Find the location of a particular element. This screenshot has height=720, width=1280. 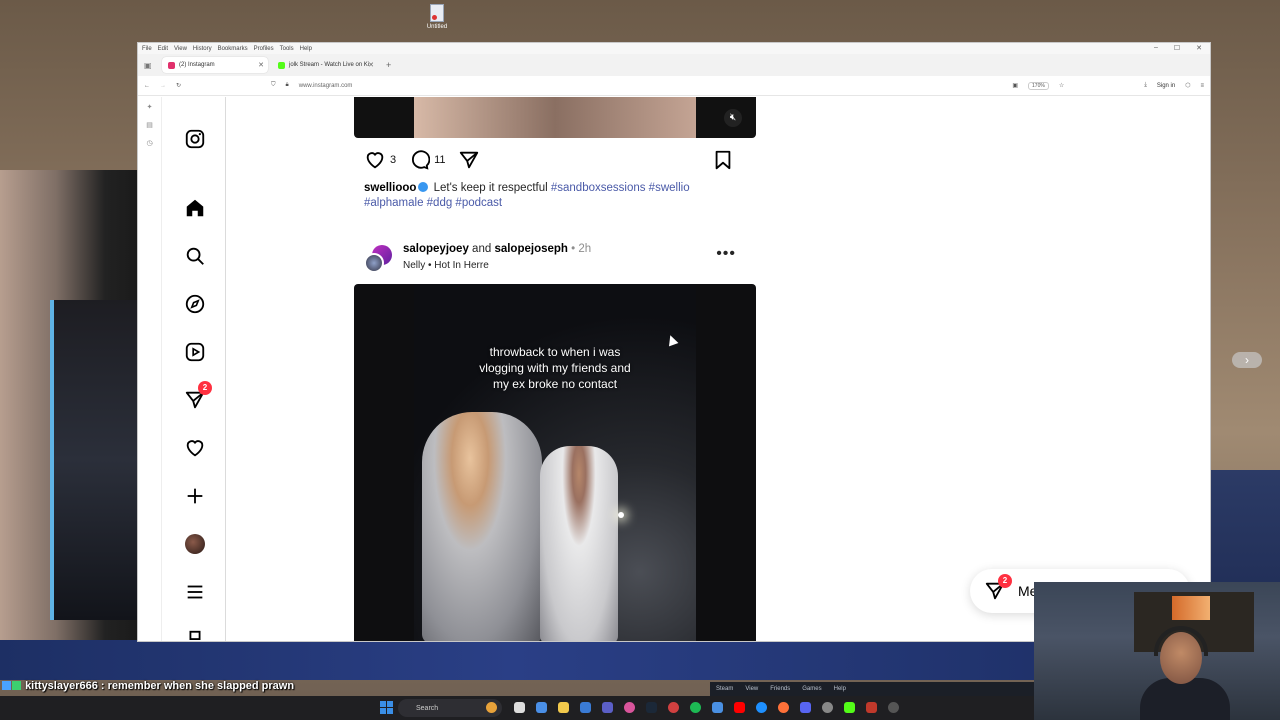

close-icon: ✕ is located at coordinates (1199, 48).